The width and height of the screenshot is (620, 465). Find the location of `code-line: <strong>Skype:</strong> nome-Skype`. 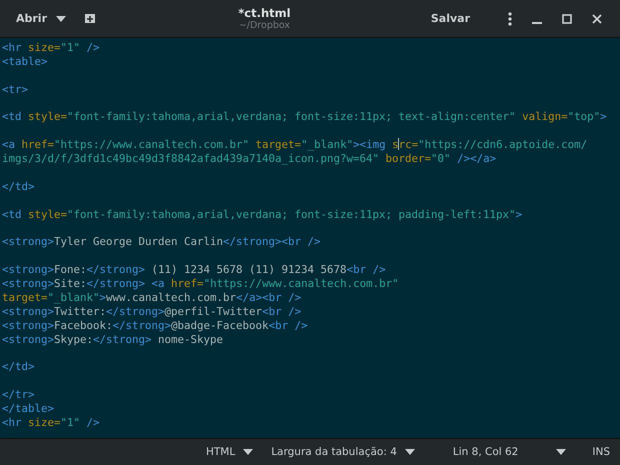

code-line: <strong>Skype:</strong> nome-Skype is located at coordinates (113, 339).